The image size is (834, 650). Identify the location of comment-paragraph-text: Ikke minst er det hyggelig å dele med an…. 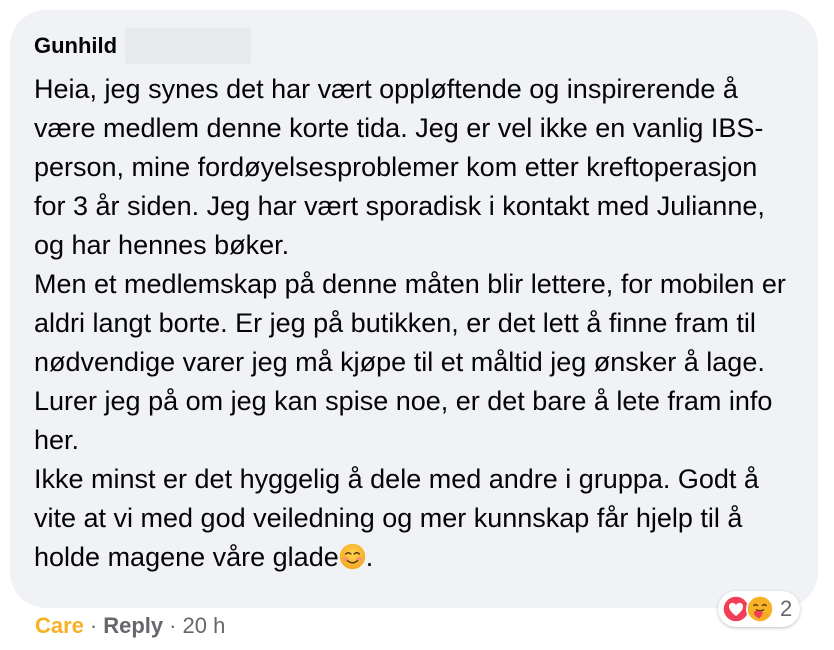
(396, 518).